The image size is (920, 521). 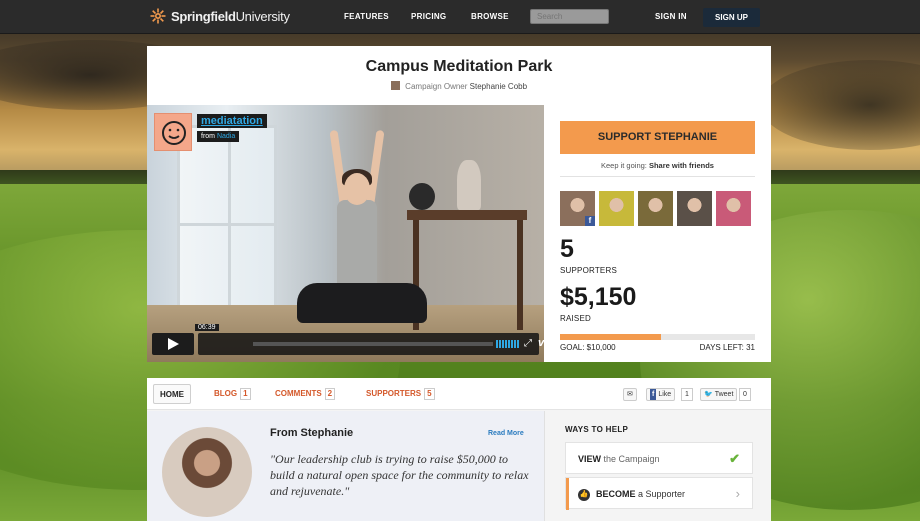 I want to click on like-label: Like, so click(x=665, y=394).